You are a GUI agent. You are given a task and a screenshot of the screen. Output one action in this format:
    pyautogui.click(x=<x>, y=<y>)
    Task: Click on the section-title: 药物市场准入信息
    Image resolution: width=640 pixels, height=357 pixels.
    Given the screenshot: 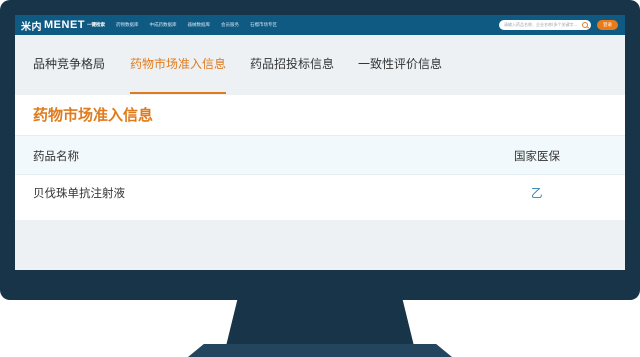 What is the action you would take?
    pyautogui.click(x=93, y=115)
    